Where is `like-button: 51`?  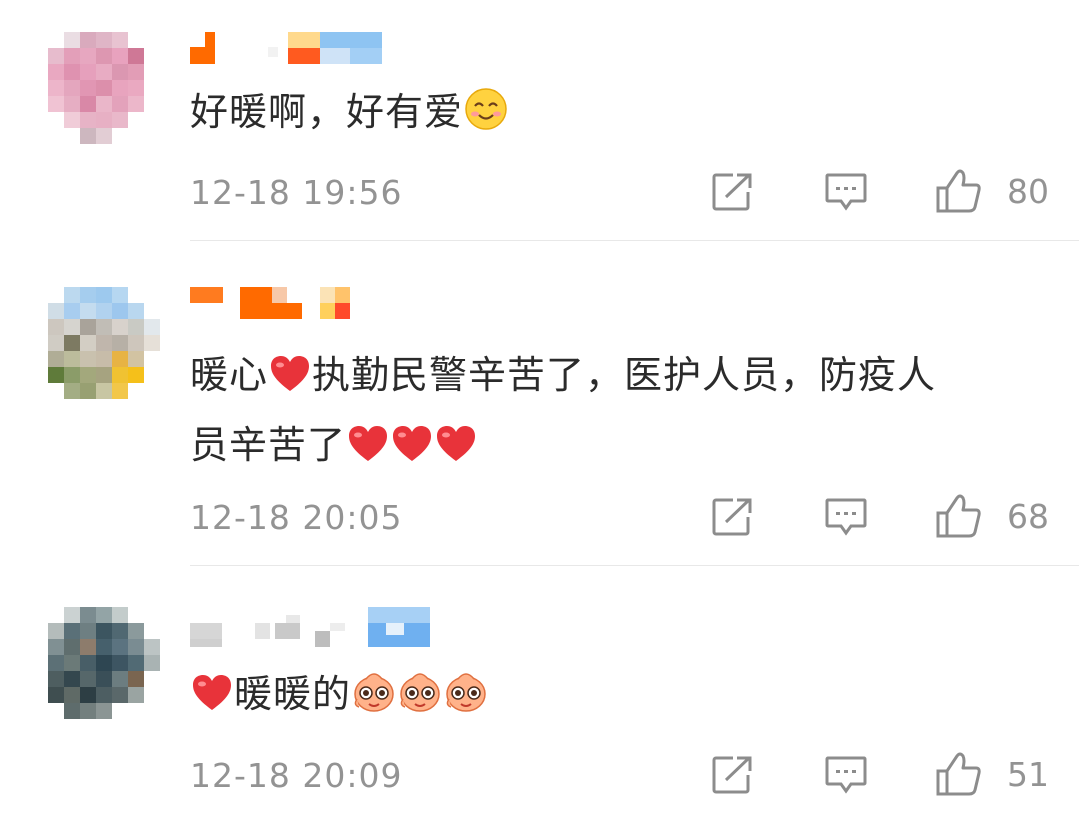 like-button: 51 is located at coordinates (992, 774).